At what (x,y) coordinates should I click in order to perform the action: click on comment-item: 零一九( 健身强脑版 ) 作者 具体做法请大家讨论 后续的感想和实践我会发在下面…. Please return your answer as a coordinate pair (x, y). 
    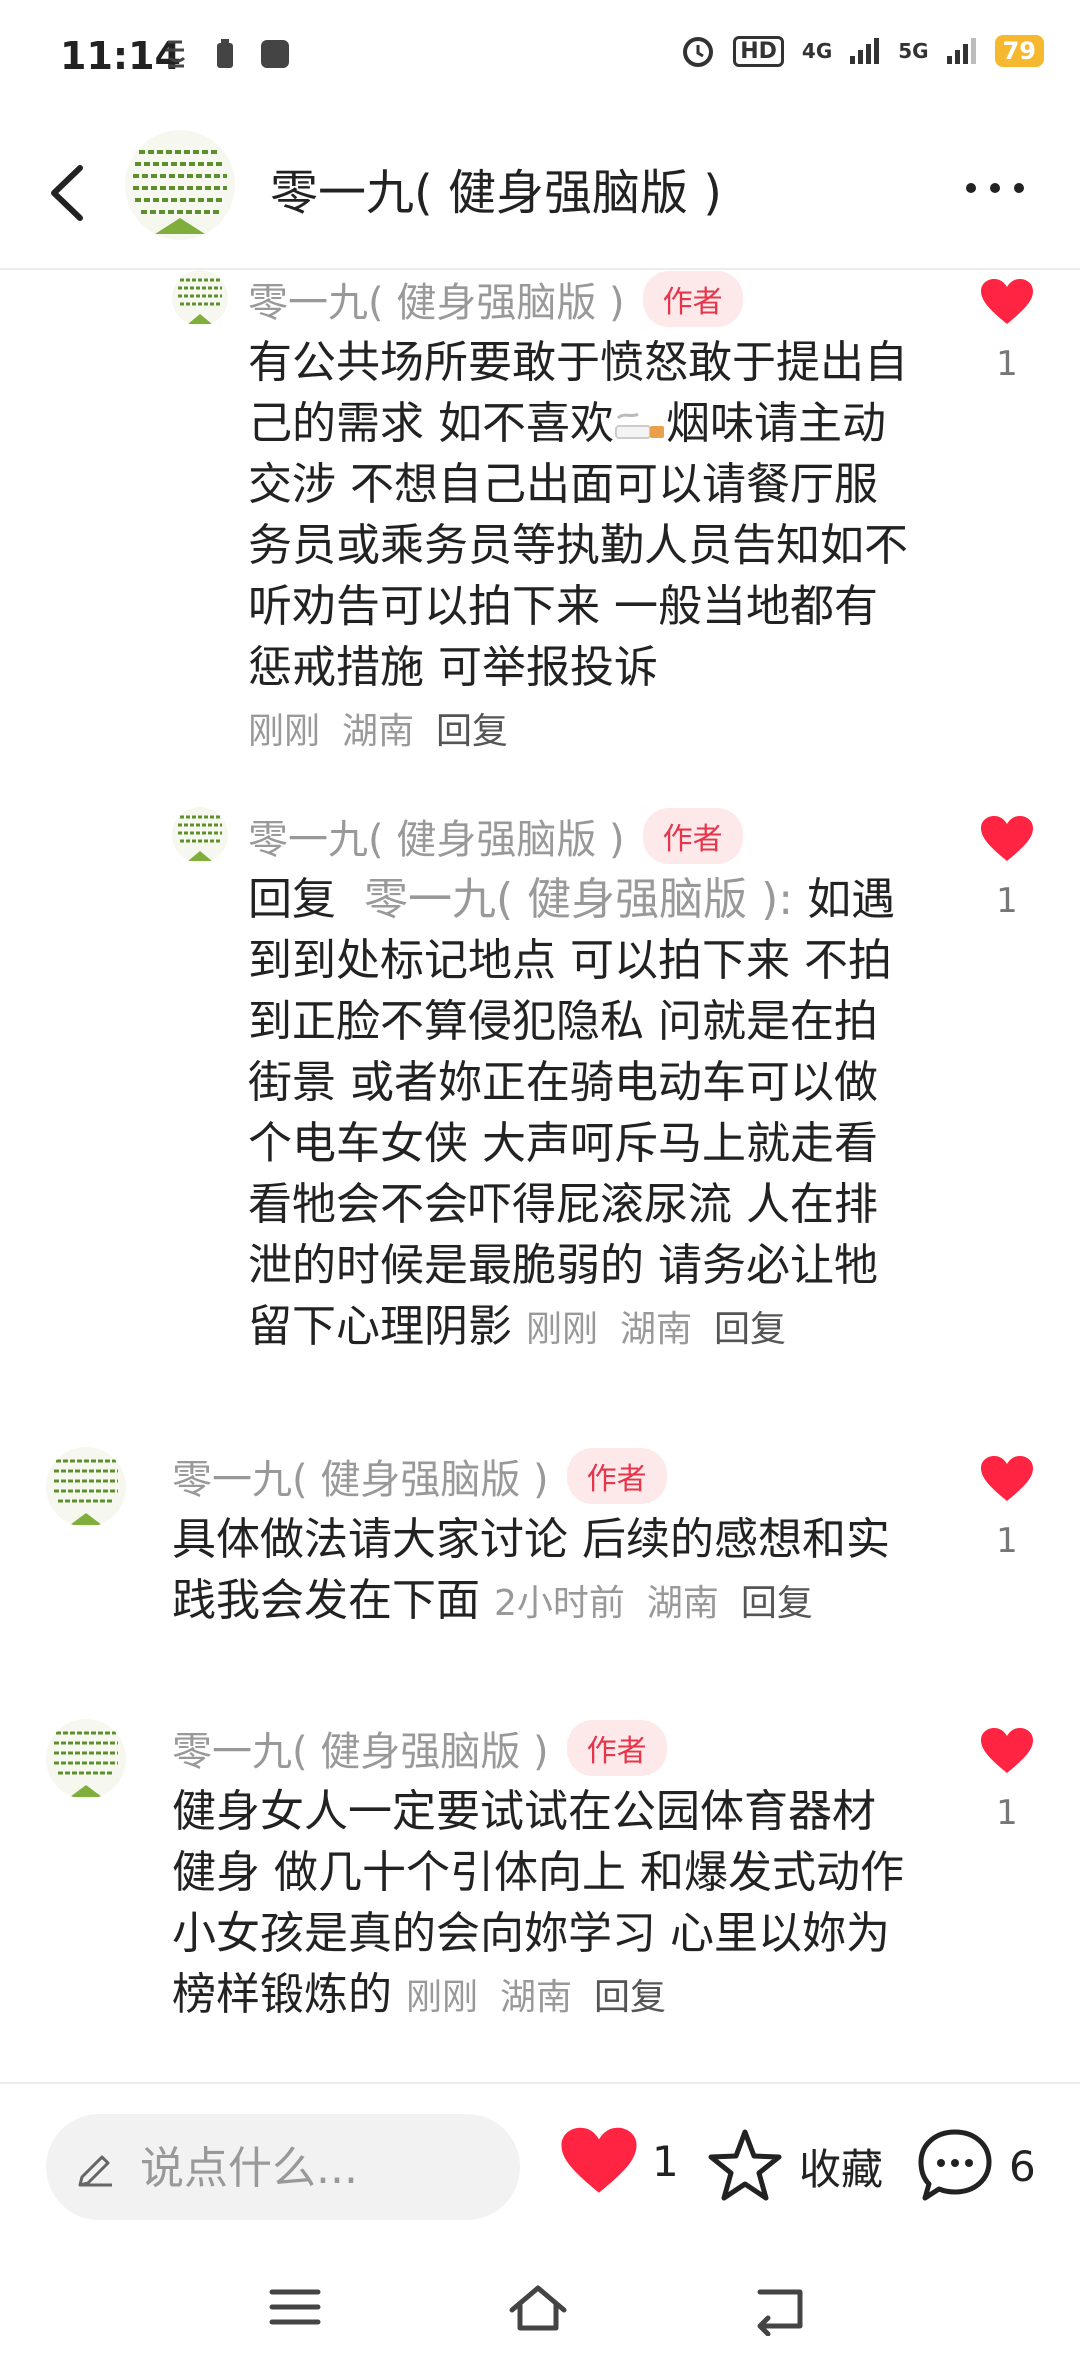
    Looking at the image, I should click on (540, 1557).